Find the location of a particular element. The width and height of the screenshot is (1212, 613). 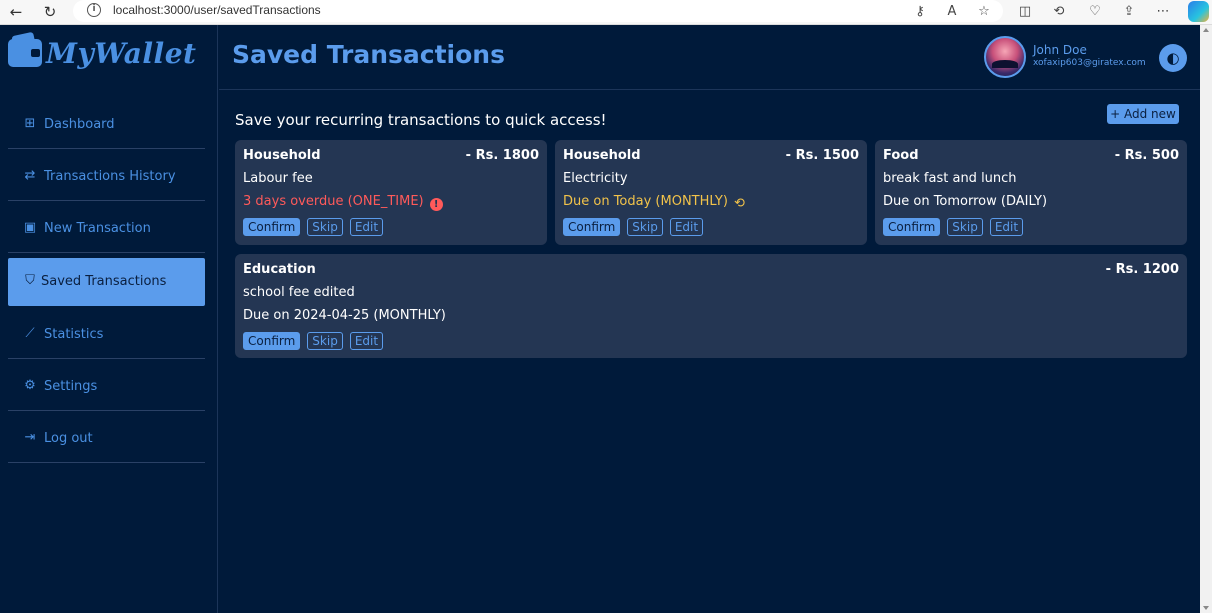

star-icon: ☆ is located at coordinates (984, 12).